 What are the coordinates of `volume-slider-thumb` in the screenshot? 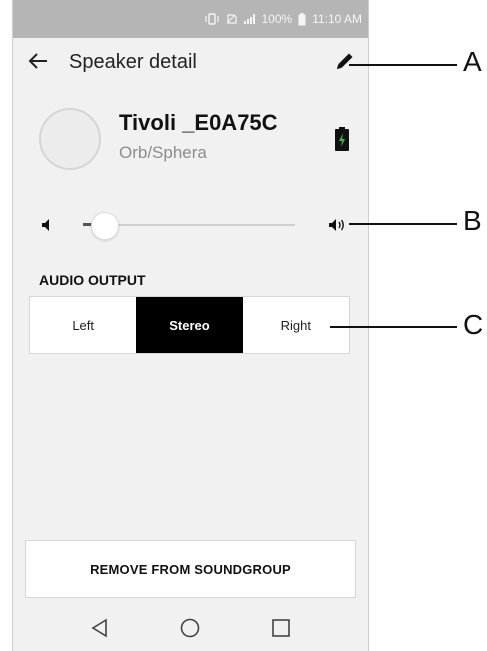 It's located at (105, 226).